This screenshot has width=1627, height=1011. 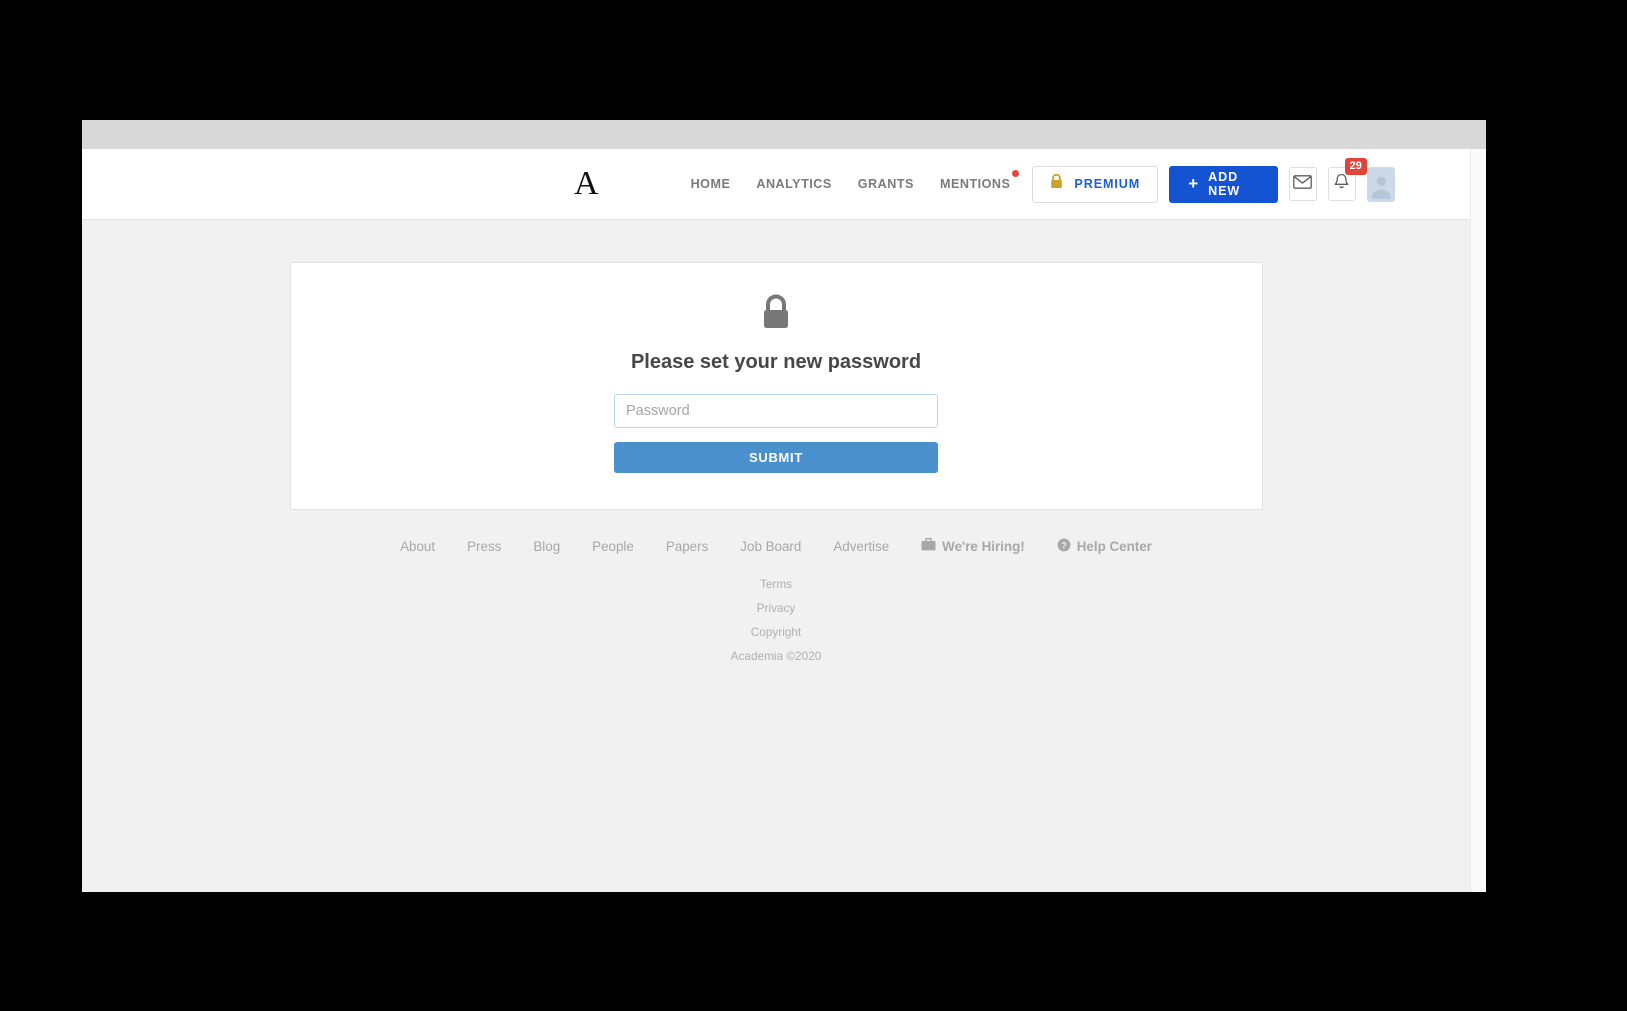 What do you see at coordinates (484, 546) in the screenshot?
I see `footer-link-press: Press` at bounding box center [484, 546].